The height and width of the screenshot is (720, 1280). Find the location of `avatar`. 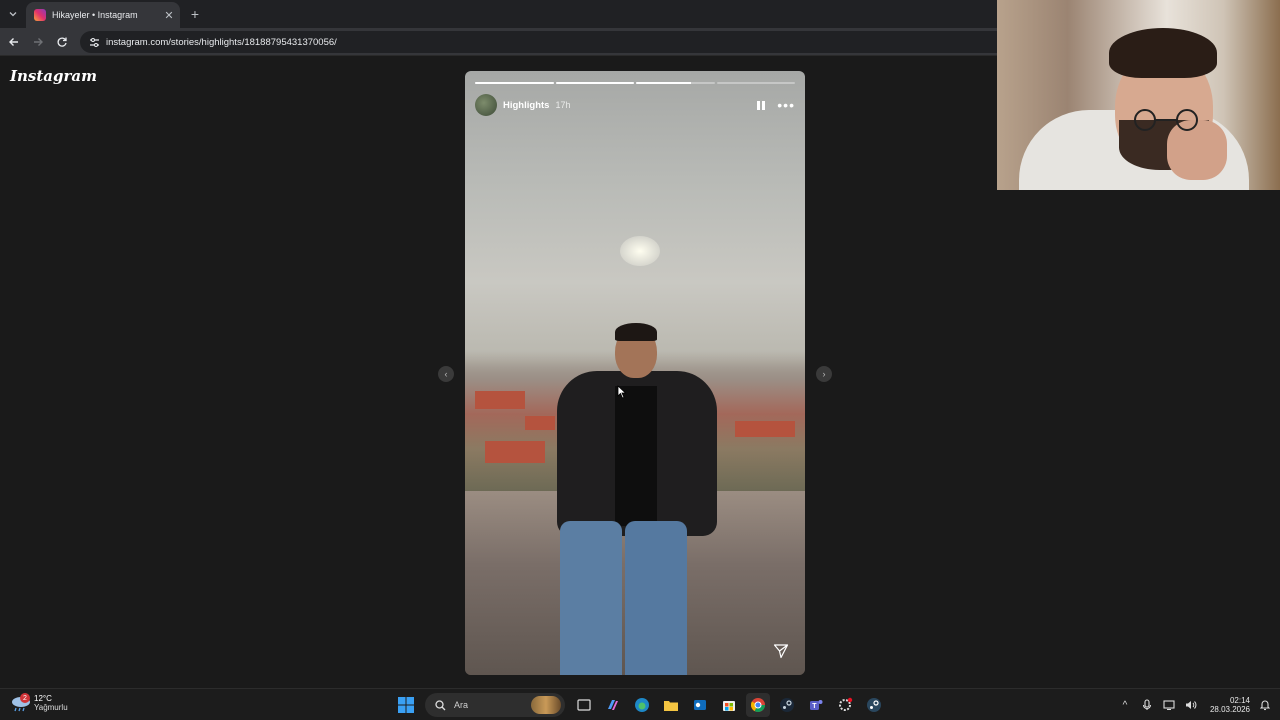

avatar is located at coordinates (486, 105).